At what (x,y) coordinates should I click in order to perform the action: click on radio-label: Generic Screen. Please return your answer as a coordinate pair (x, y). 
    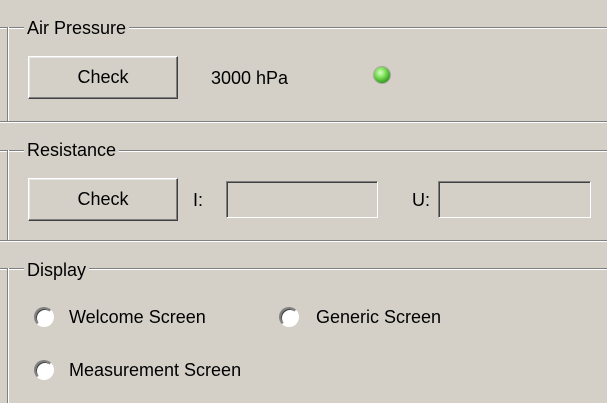
    Looking at the image, I should click on (378, 317).